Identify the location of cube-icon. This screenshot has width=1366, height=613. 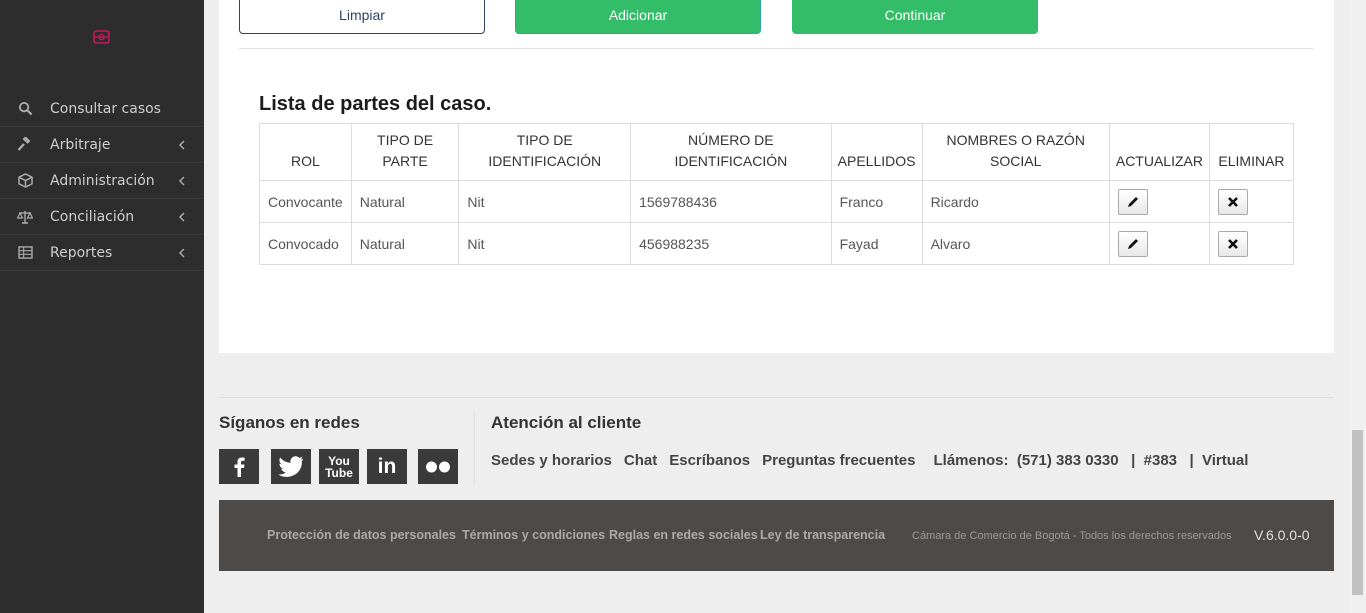
(25, 181).